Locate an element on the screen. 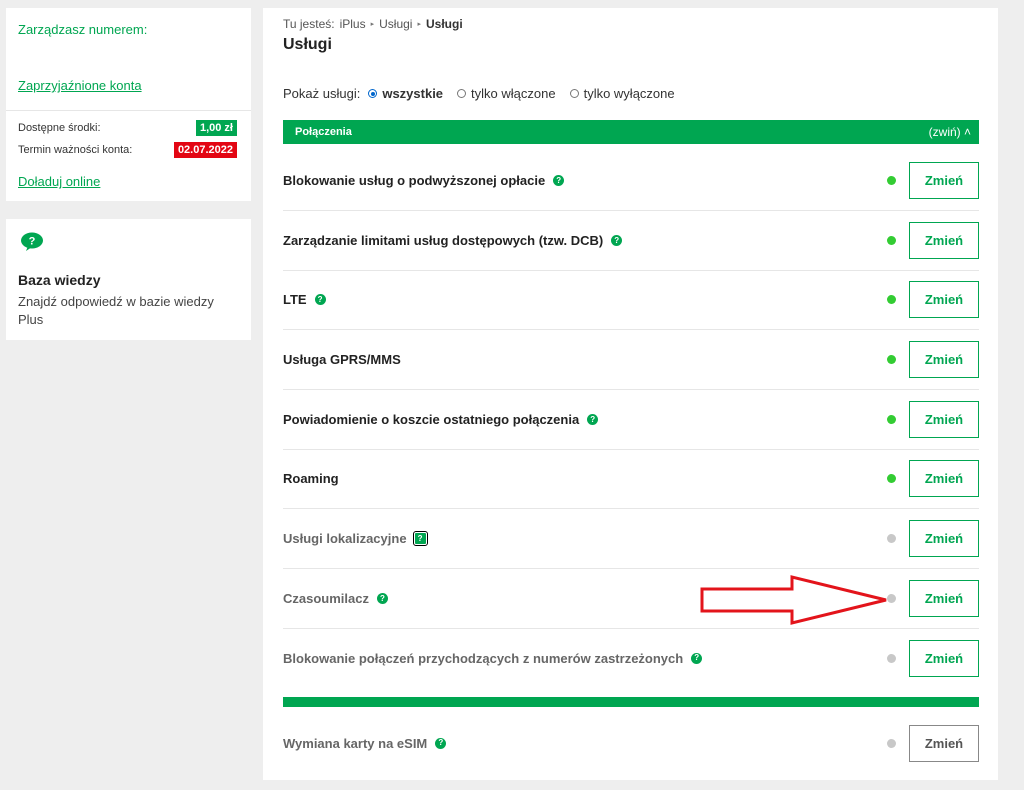  friend-accounts-link: Zaprzyjaźnione konta is located at coordinates (80, 85).